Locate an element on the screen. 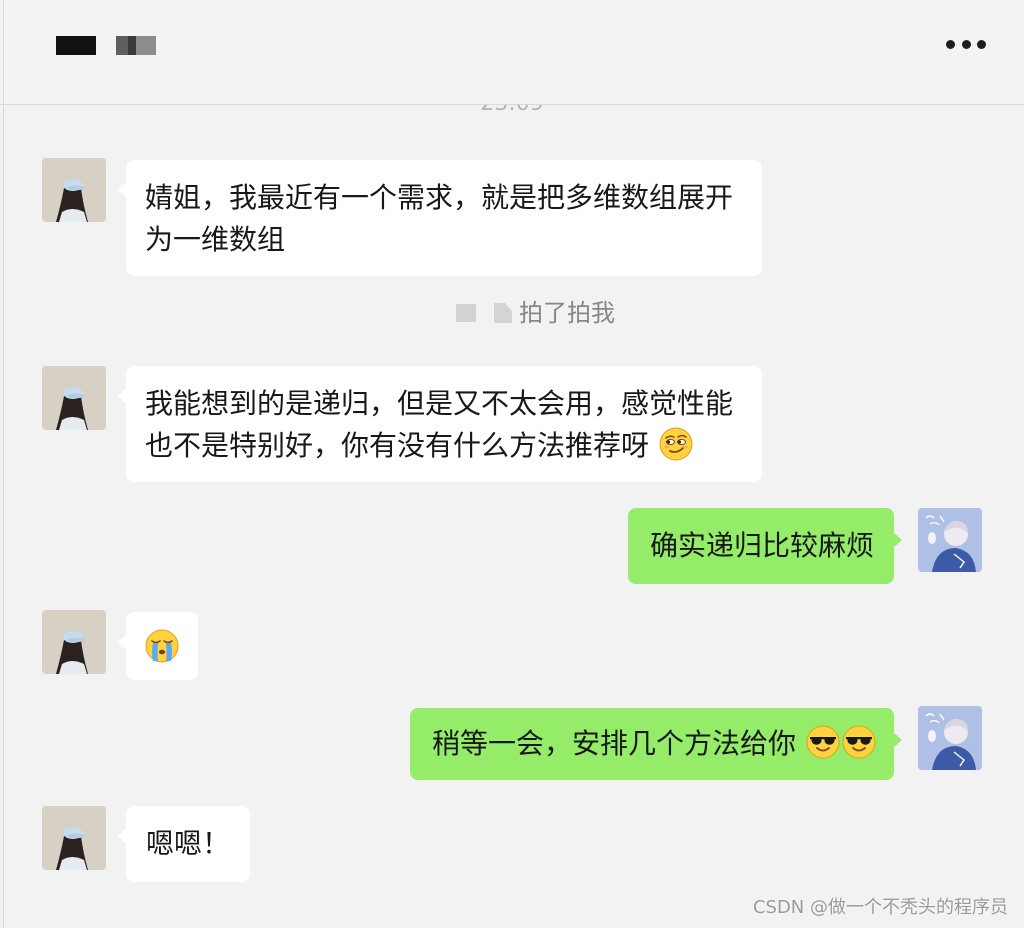  incoming-message-bubble: 嗯嗯！ is located at coordinates (184, 844).